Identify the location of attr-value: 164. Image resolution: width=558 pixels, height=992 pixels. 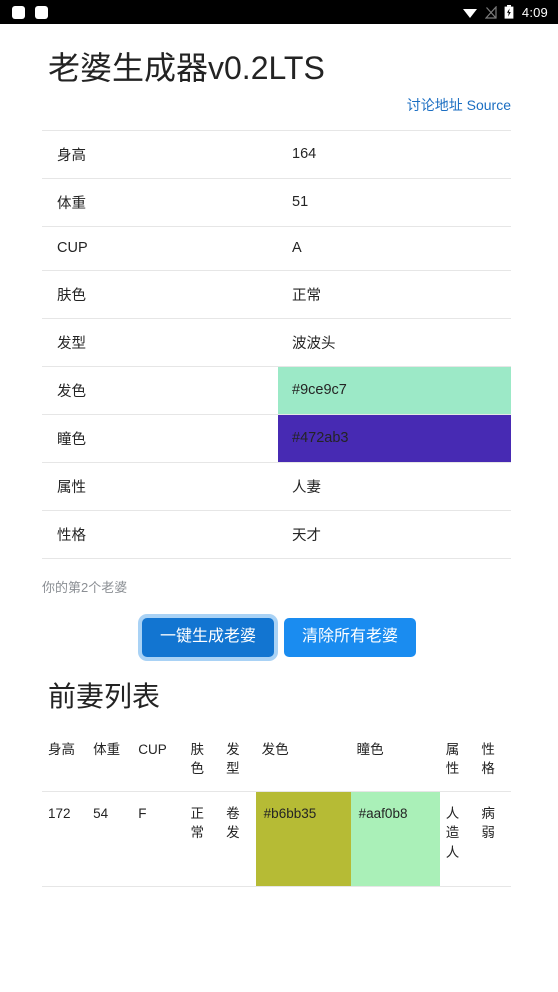
(304, 154).